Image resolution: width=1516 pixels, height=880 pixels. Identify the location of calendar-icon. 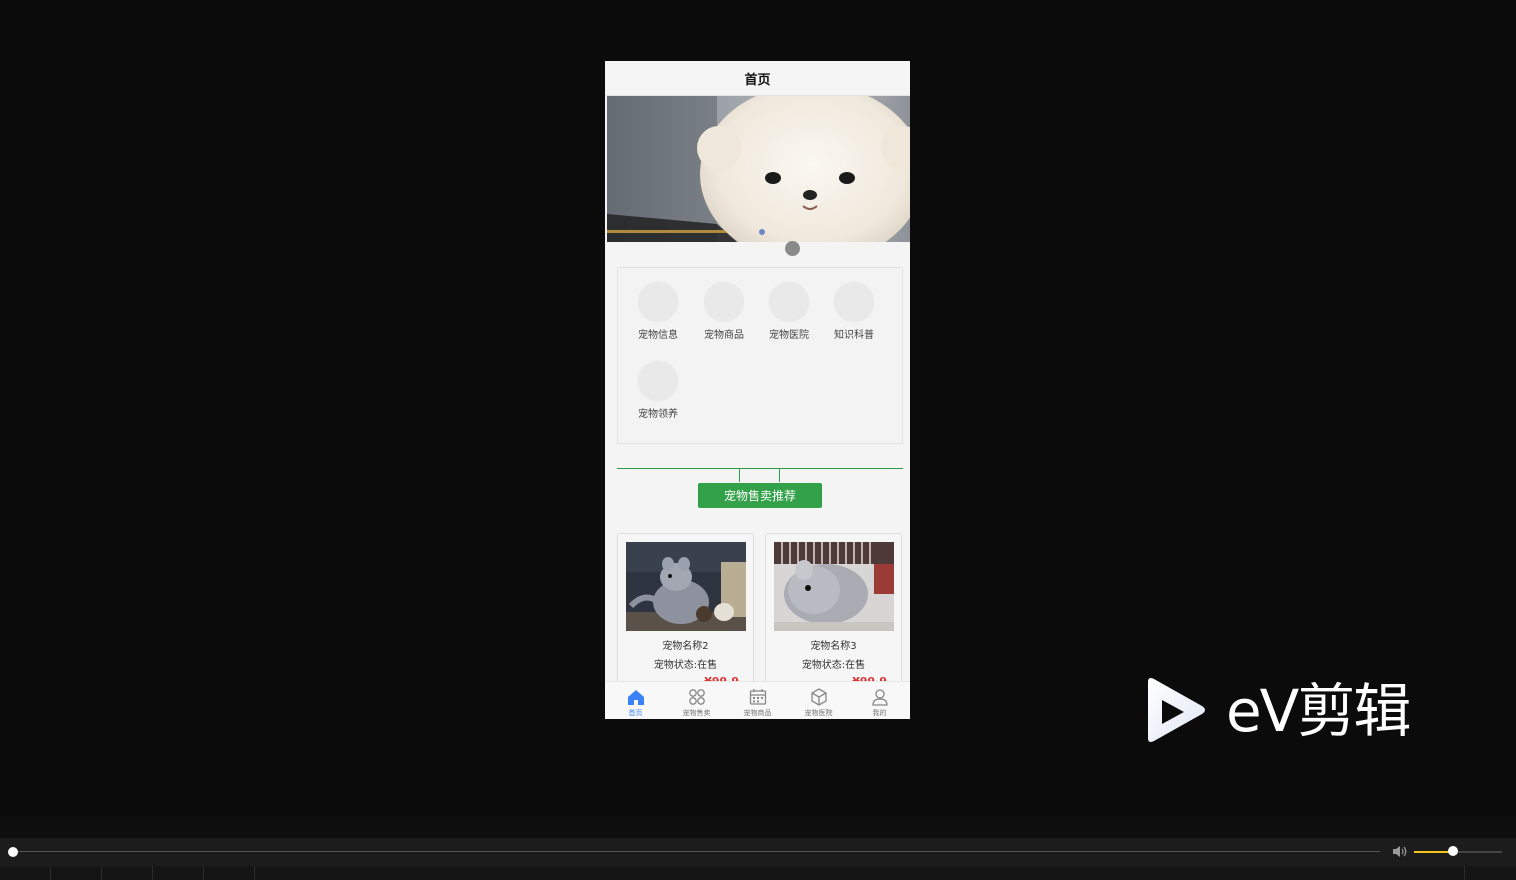
(757, 697).